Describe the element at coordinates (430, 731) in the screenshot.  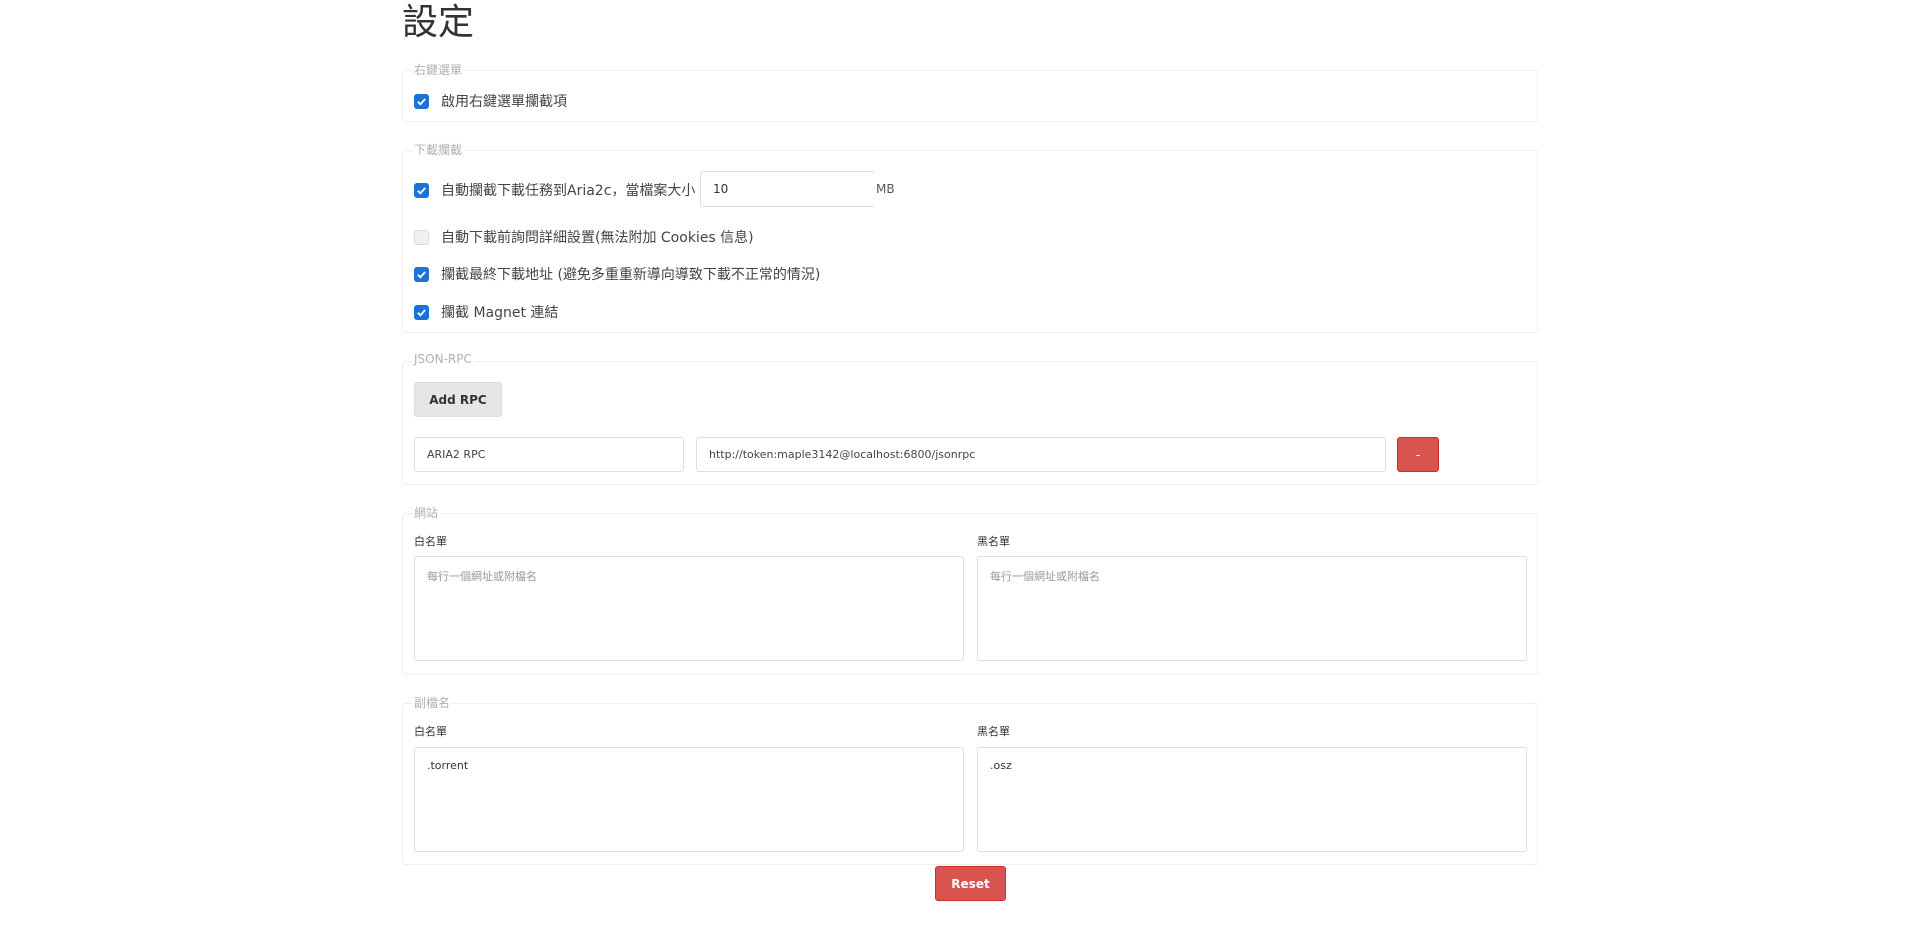
I see `extensions-whitelist-label: 白名單` at that location.